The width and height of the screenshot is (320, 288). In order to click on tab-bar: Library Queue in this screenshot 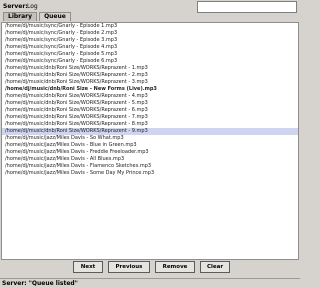, I will do `click(38, 17)`.